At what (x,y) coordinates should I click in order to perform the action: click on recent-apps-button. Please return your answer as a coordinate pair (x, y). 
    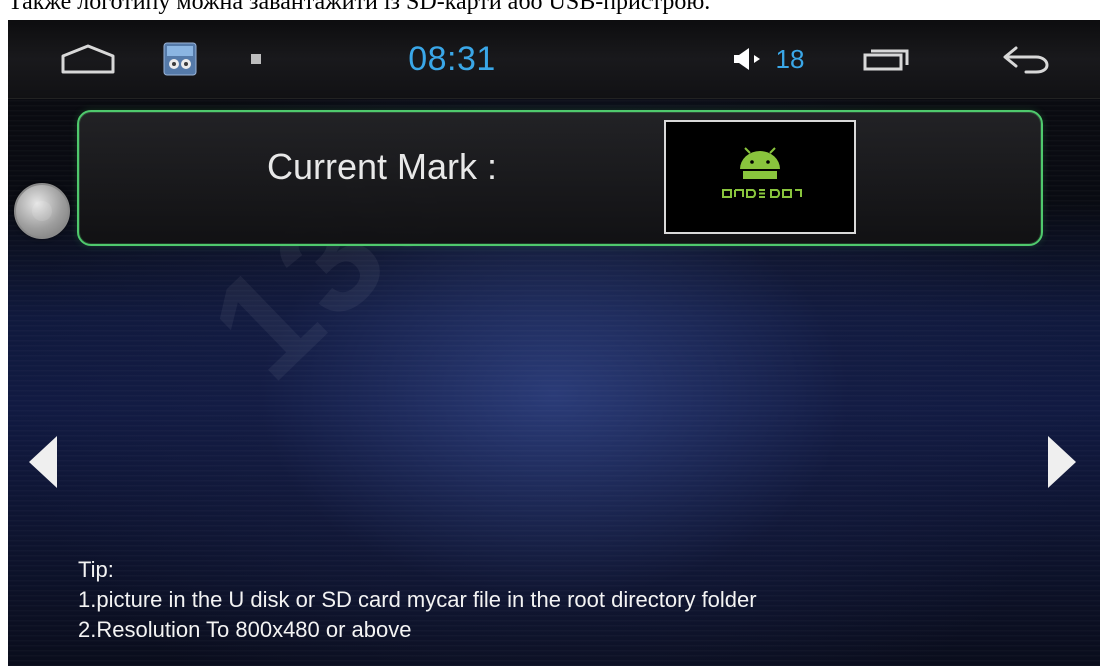
    Looking at the image, I should click on (886, 59).